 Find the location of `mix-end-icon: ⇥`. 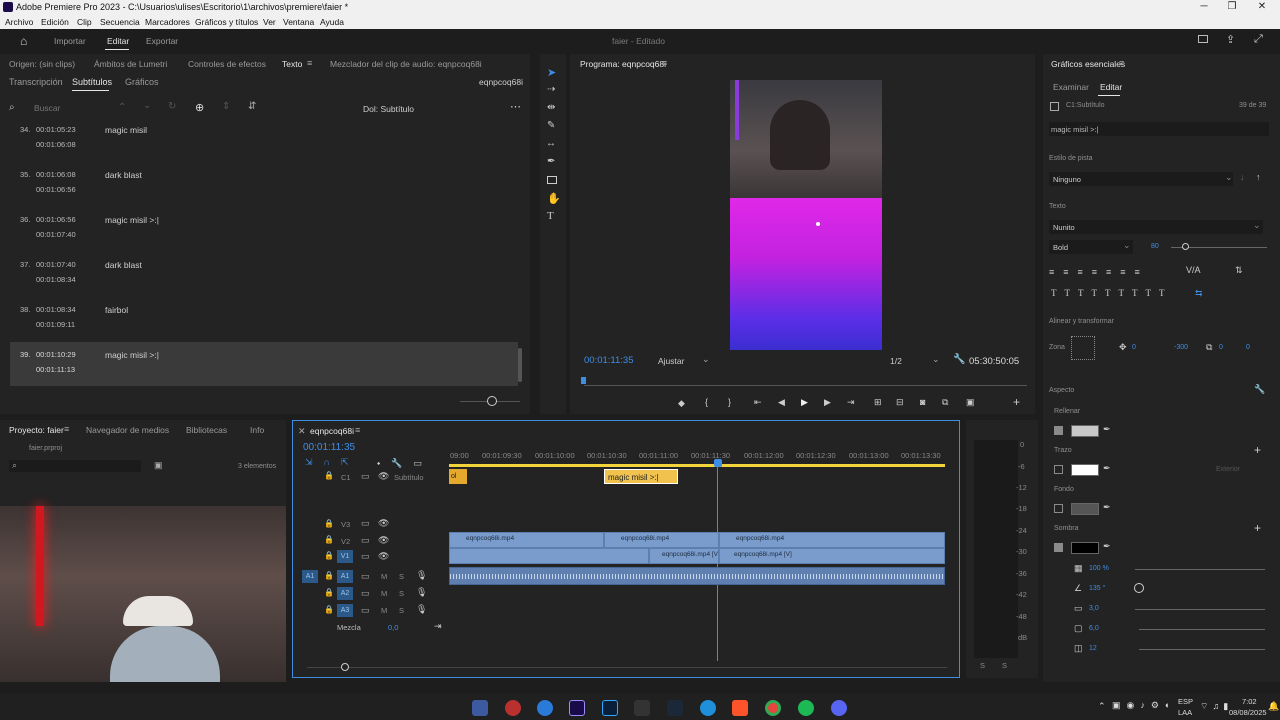

mix-end-icon: ⇥ is located at coordinates (438, 626).